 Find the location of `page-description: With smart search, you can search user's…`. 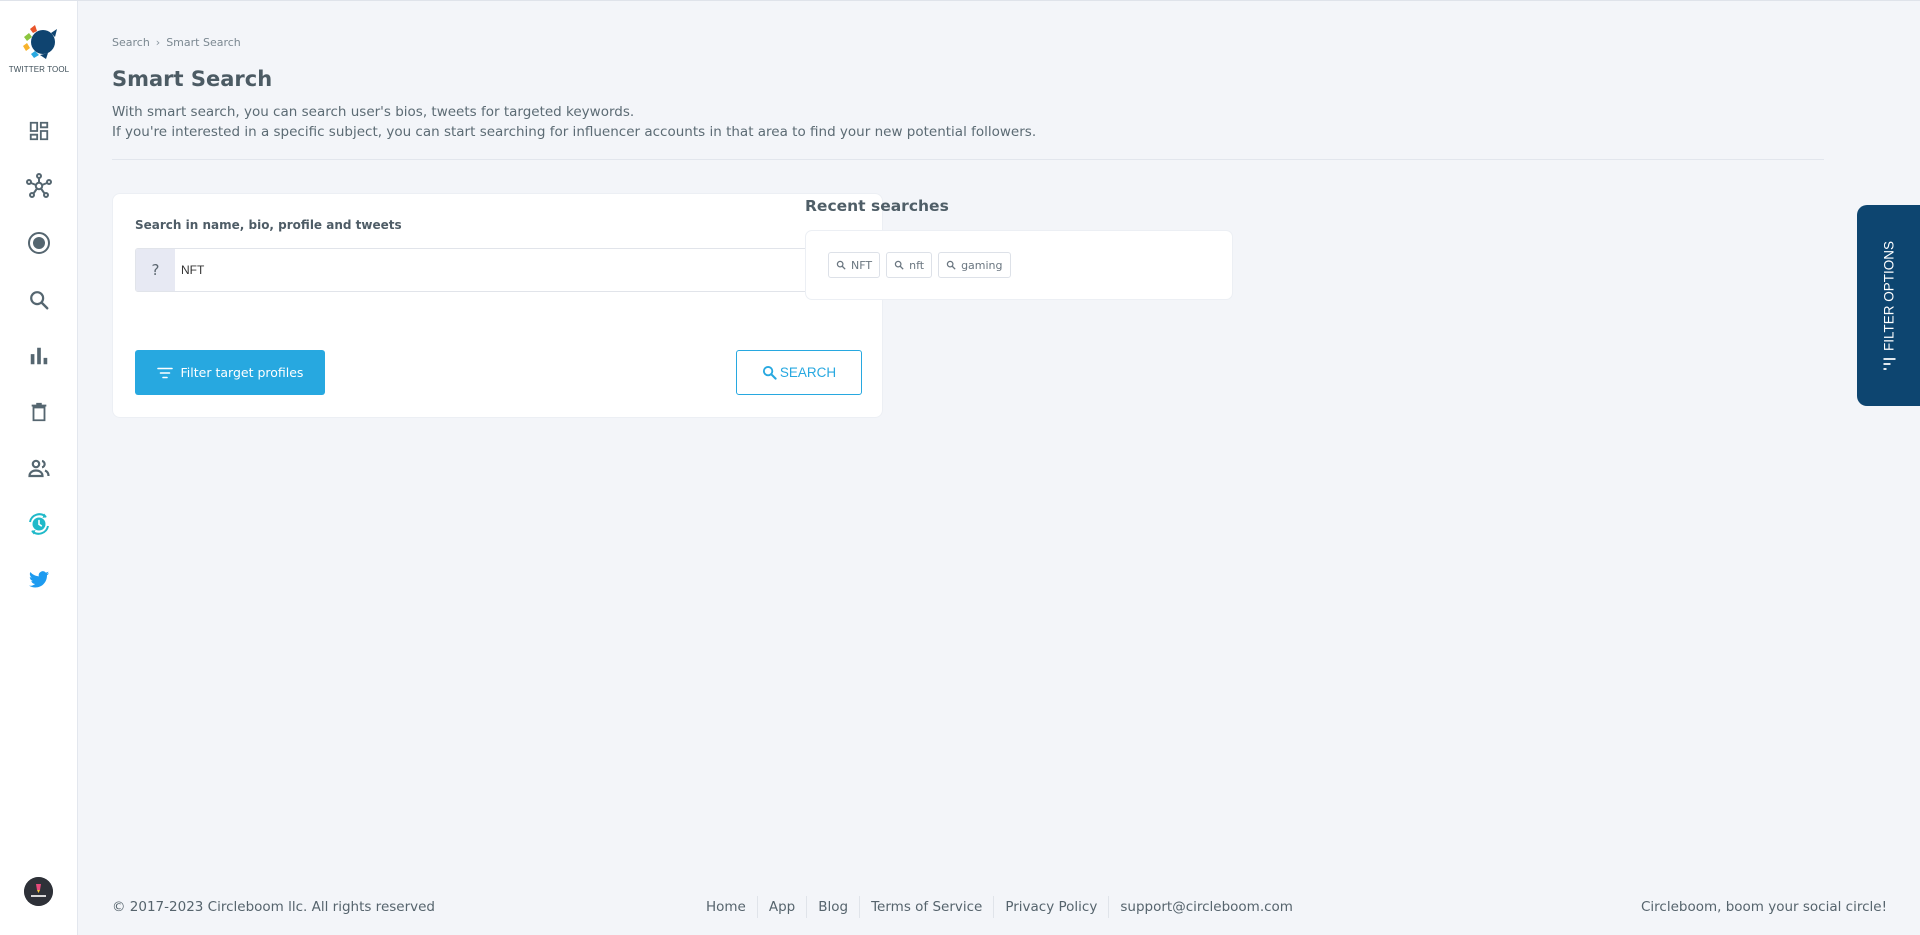

page-description: With smart search, you can search user's… is located at coordinates (574, 122).